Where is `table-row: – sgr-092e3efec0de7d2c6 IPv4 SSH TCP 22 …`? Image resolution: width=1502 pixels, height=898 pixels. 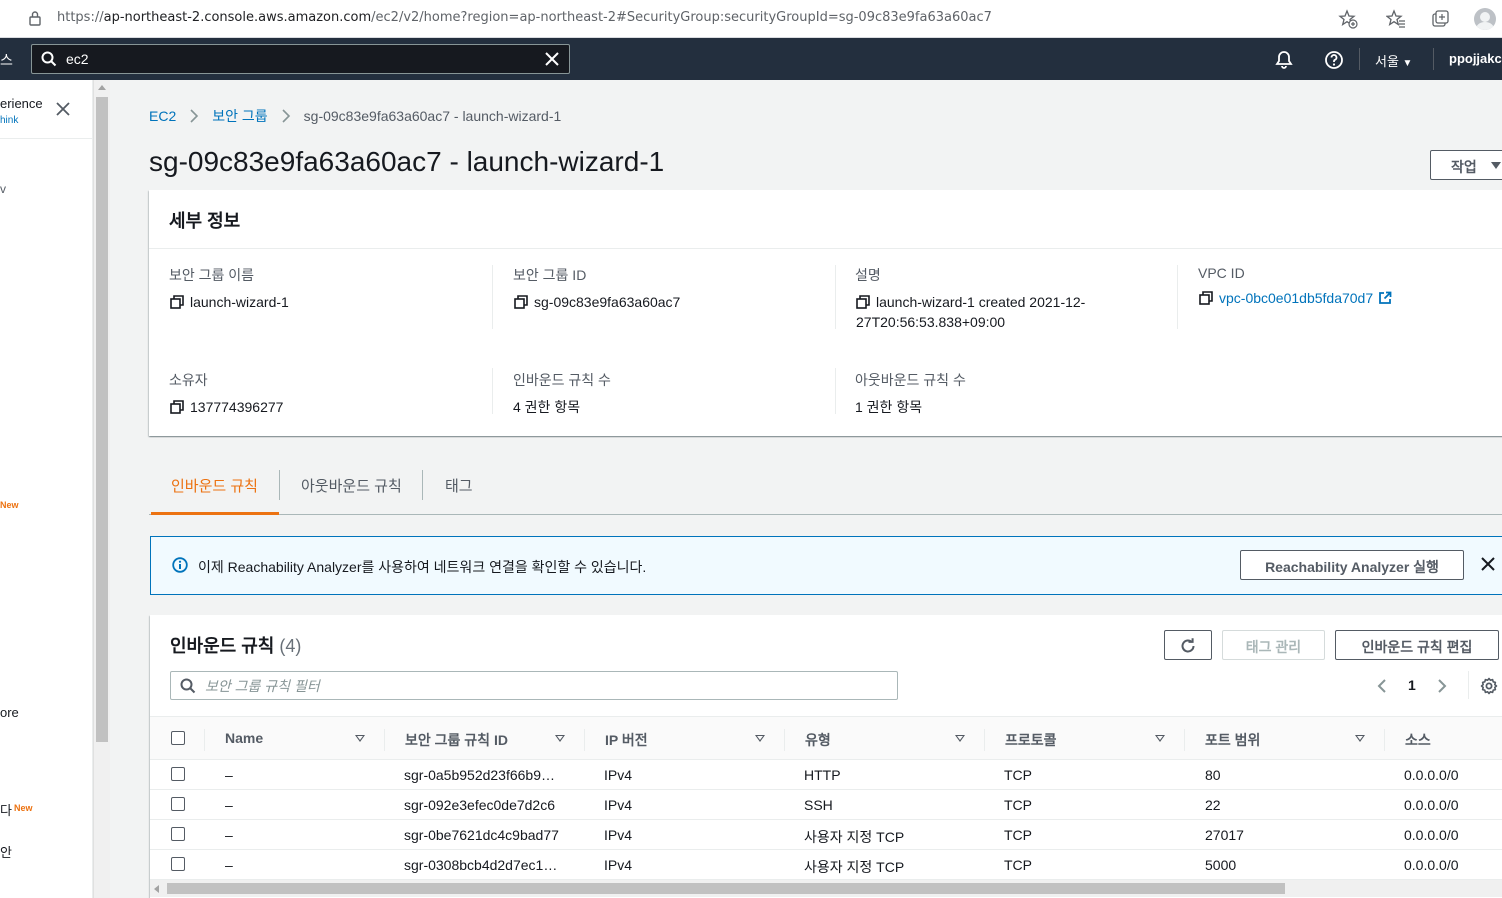 table-row: – sgr-092e3efec0de7d2c6 IPv4 SSH TCP 22 … is located at coordinates (826, 805).